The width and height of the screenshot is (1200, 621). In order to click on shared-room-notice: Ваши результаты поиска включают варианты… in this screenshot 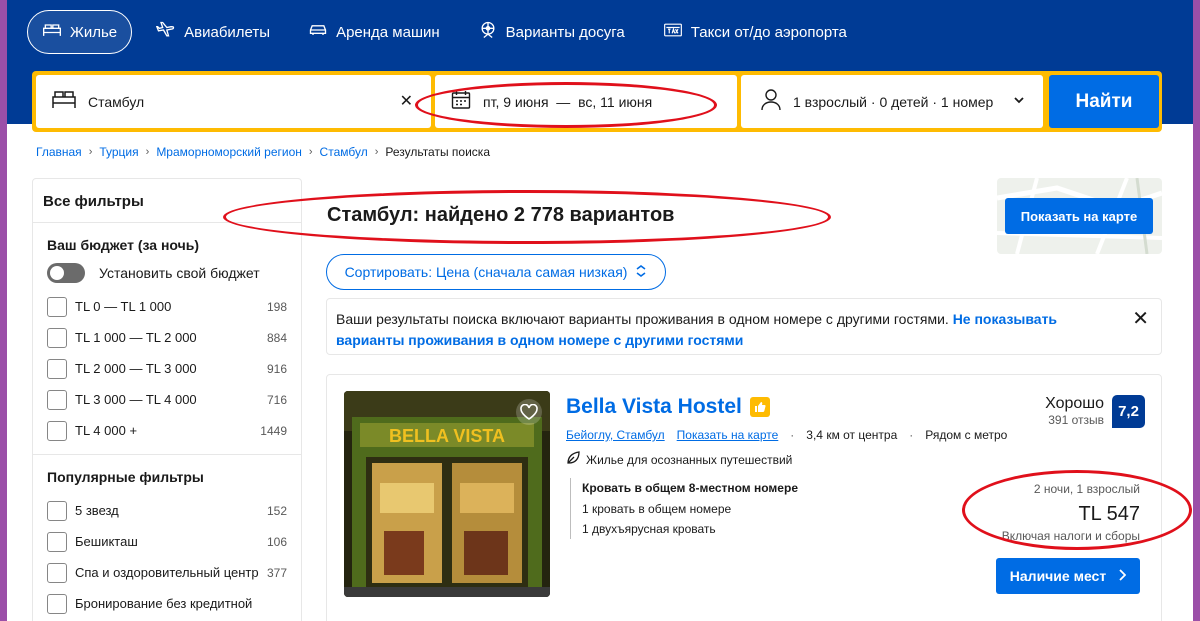, I will do `click(744, 326)`.